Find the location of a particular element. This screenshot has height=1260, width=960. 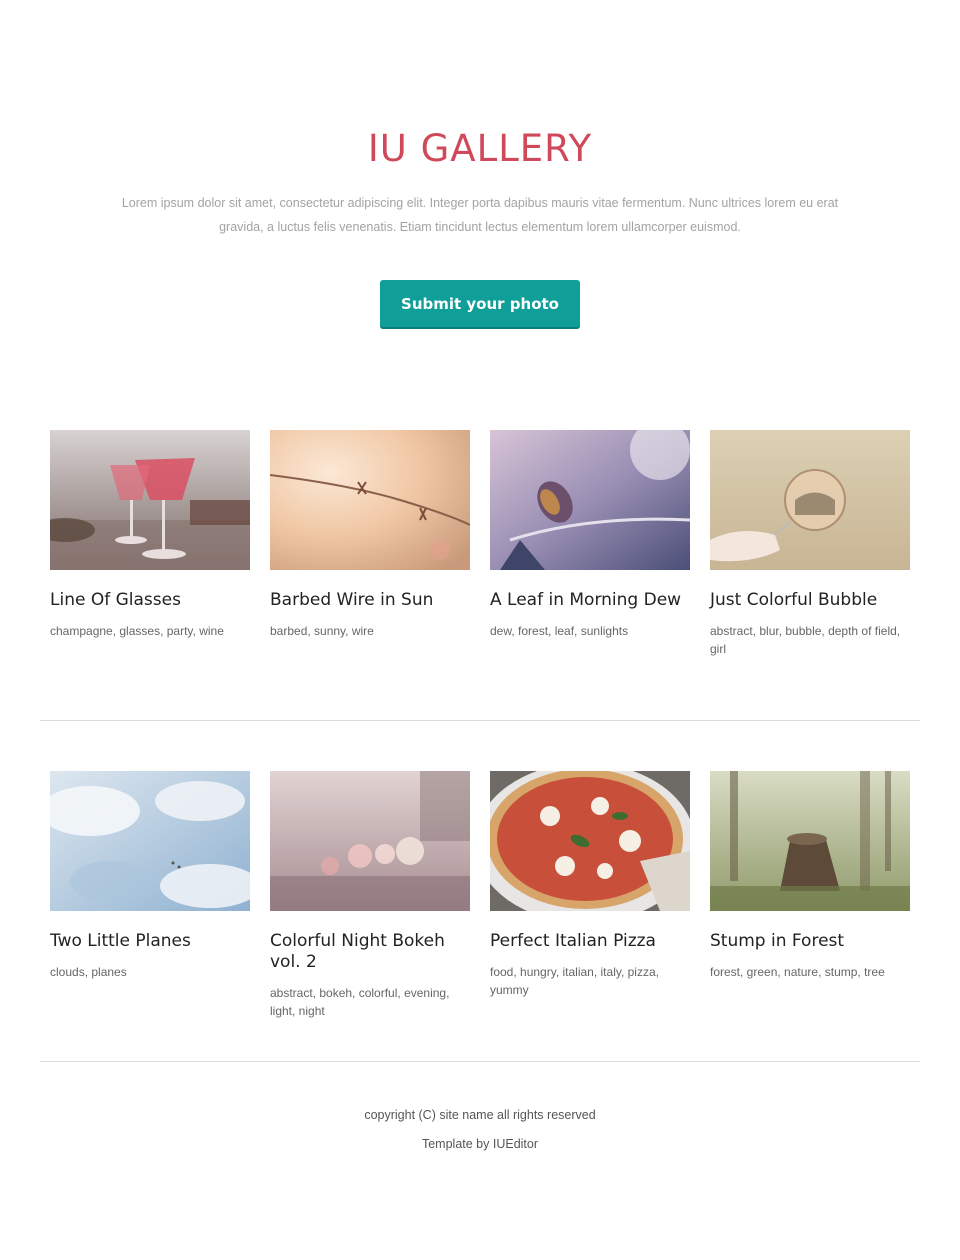

wine-glasses-photo is located at coordinates (150, 500).